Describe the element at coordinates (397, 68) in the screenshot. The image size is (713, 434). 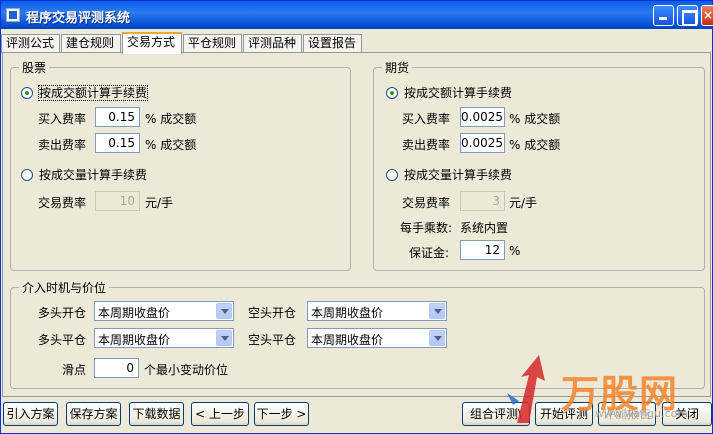
I see `futures-group-title: 期货` at that location.